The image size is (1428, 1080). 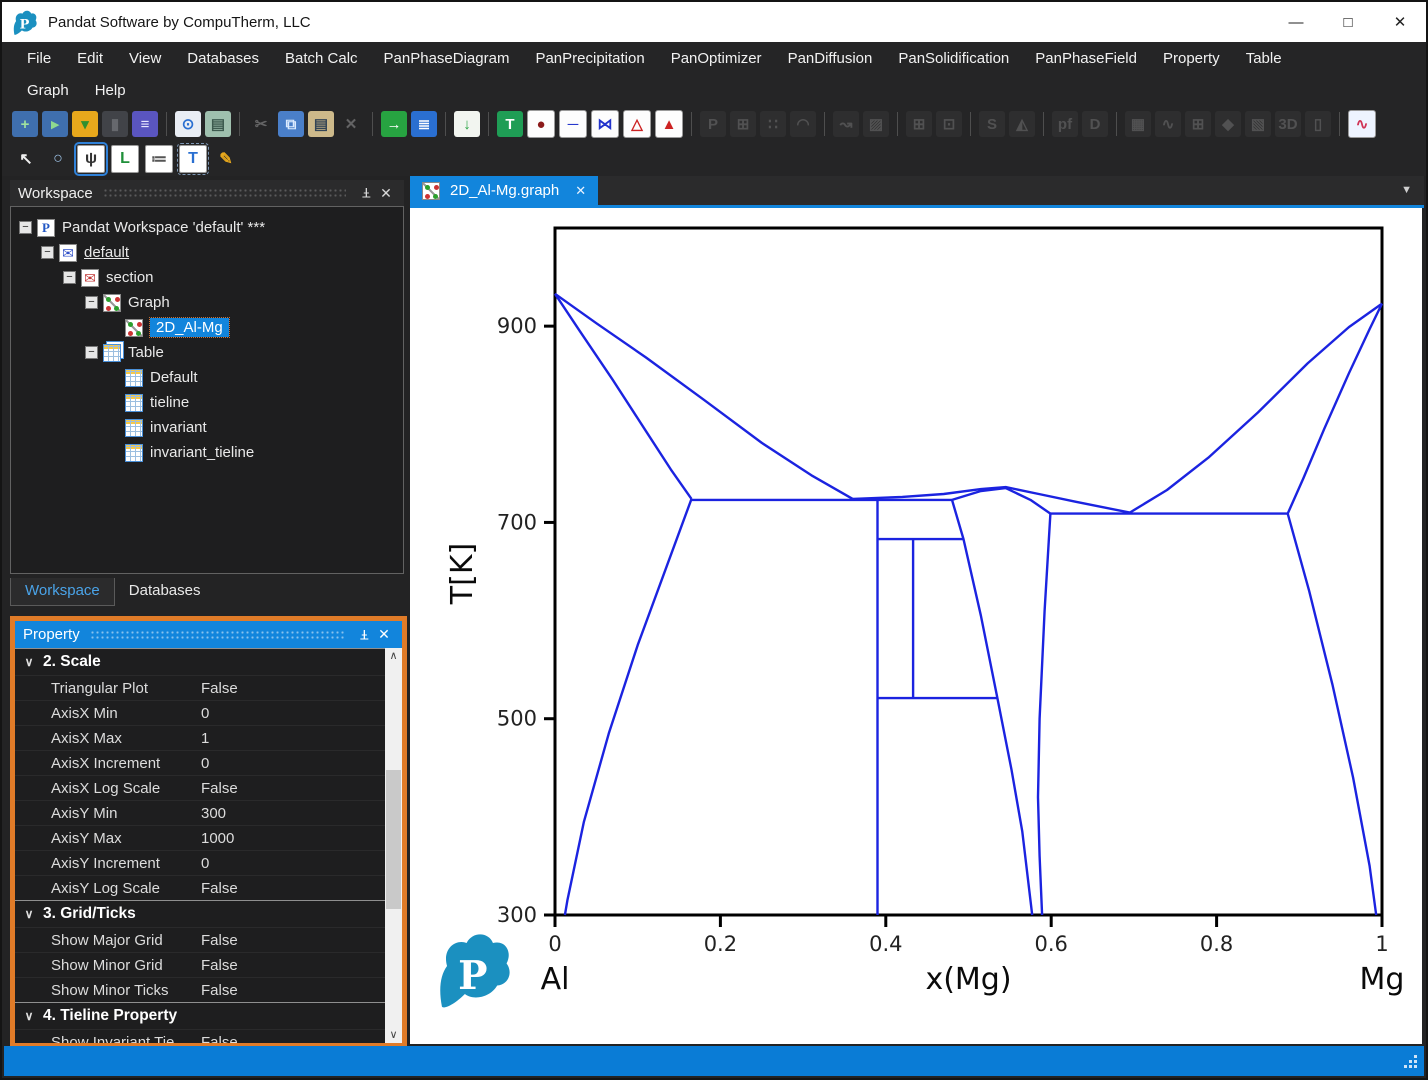 I want to click on tree-item-2d-al-mg: 2D_Al-Mg, so click(x=207, y=327).